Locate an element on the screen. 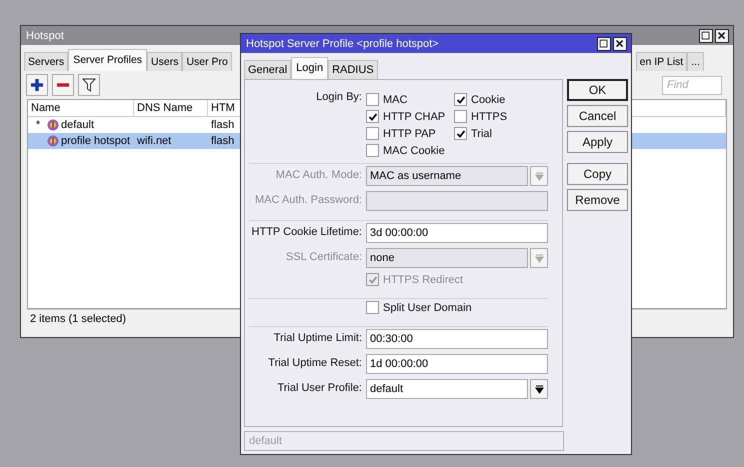  add-button is located at coordinates (37, 85).